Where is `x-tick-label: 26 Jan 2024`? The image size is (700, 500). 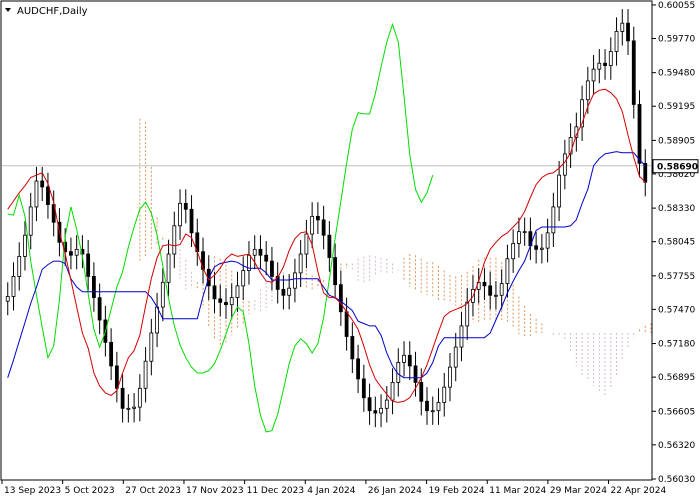 x-tick-label: 26 Jan 2024 is located at coordinates (395, 491).